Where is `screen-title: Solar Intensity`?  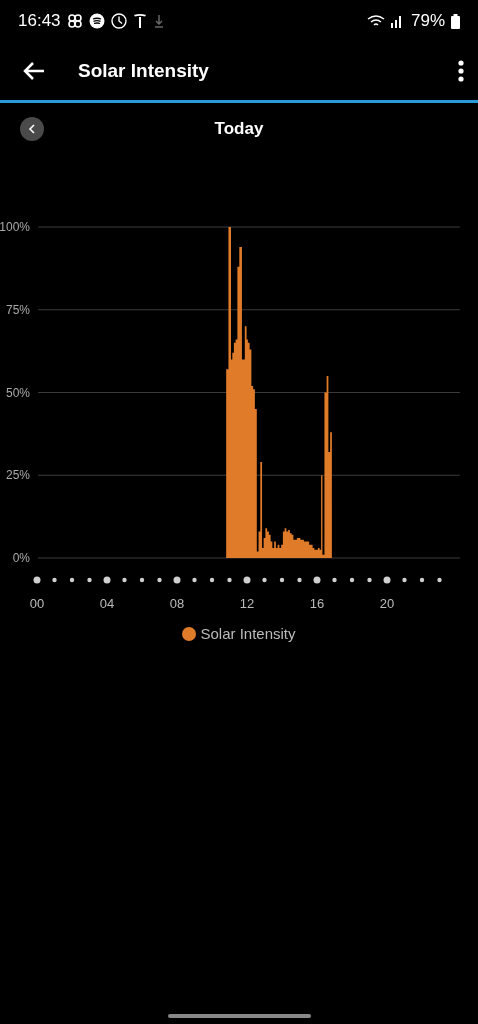
screen-title: Solar Intensity is located at coordinates (143, 71).